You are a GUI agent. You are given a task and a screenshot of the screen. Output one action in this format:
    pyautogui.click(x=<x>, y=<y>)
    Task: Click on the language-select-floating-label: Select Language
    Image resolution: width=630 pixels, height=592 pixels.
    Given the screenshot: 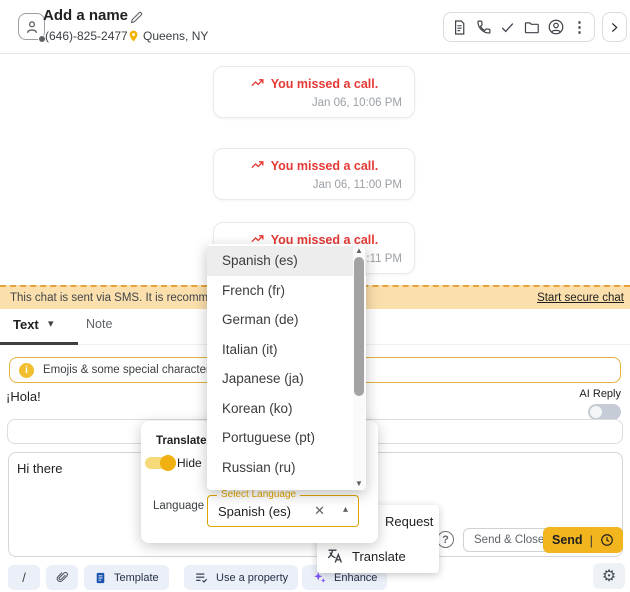 What is the action you would take?
    pyautogui.click(x=259, y=494)
    